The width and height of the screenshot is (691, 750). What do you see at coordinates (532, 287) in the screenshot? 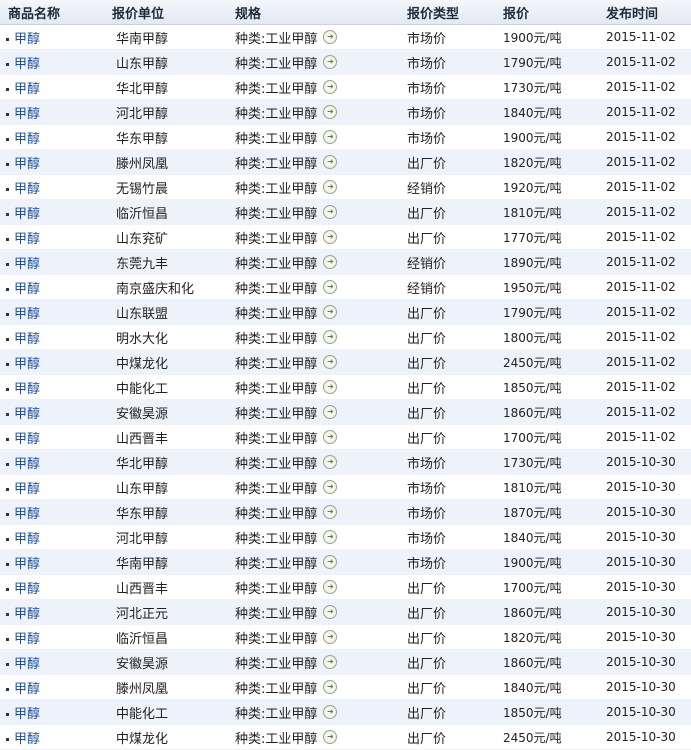
I see `price-cell: 1950元/吨` at bounding box center [532, 287].